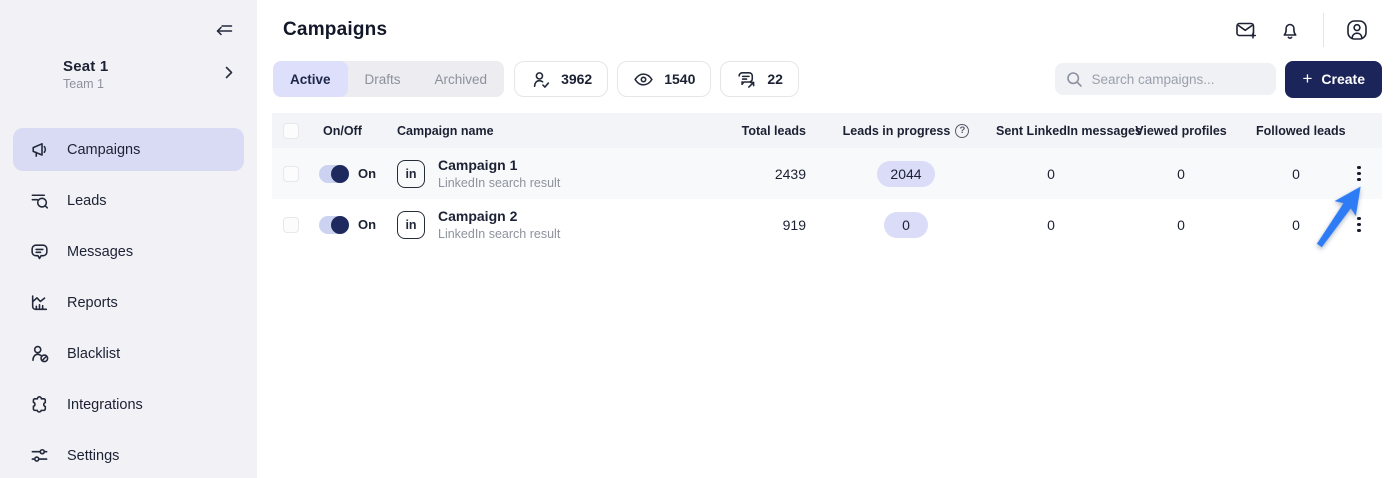  I want to click on puzzle-icon, so click(39, 404).